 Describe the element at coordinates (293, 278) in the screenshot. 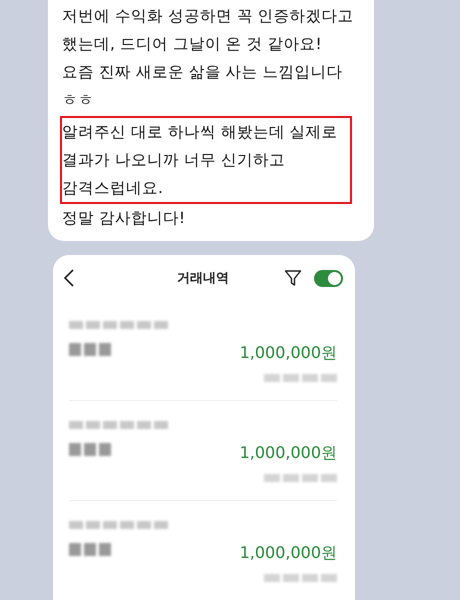

I see `filter-icon` at that location.